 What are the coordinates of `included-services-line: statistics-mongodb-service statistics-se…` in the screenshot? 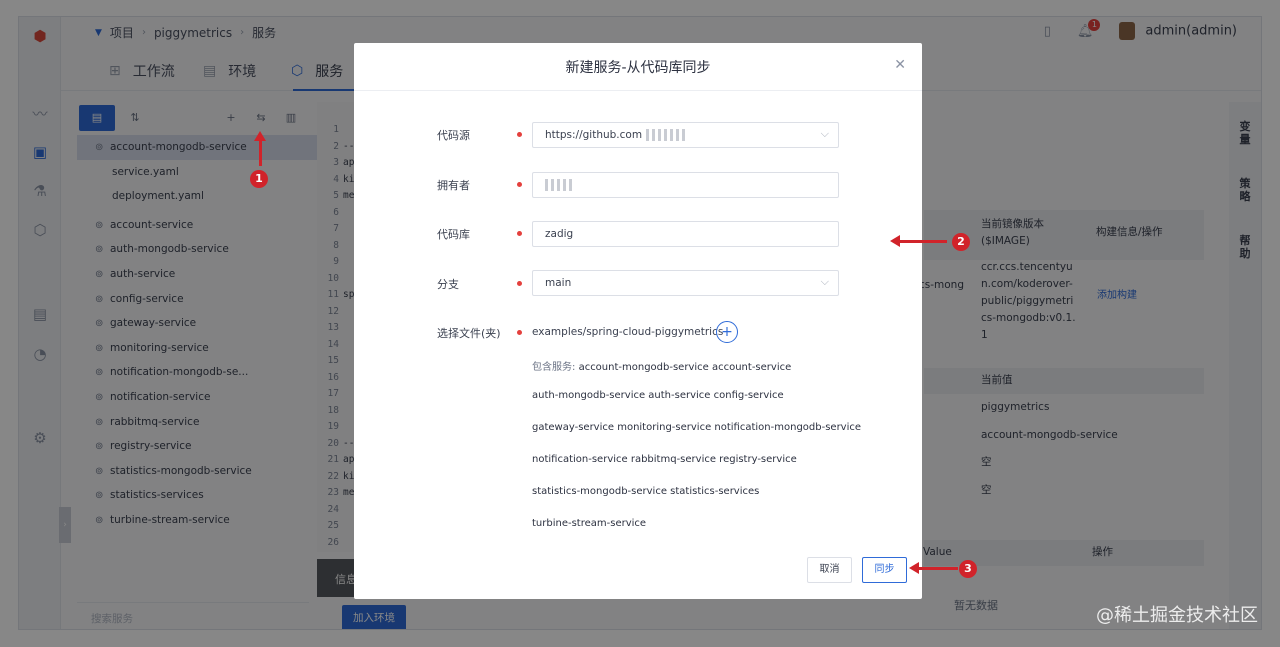 It's located at (646, 491).